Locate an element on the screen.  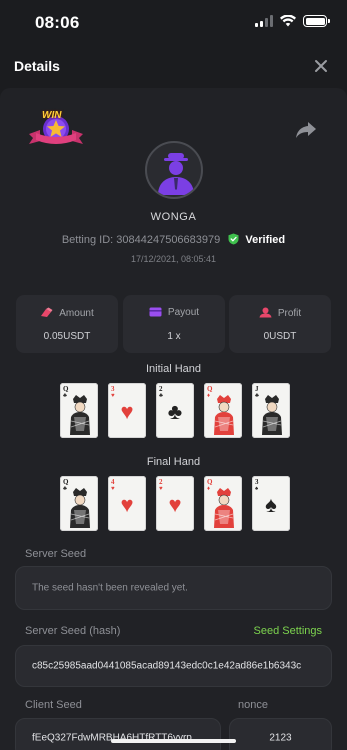
final-hand-title: Final Hand is located at coordinates (173, 462).